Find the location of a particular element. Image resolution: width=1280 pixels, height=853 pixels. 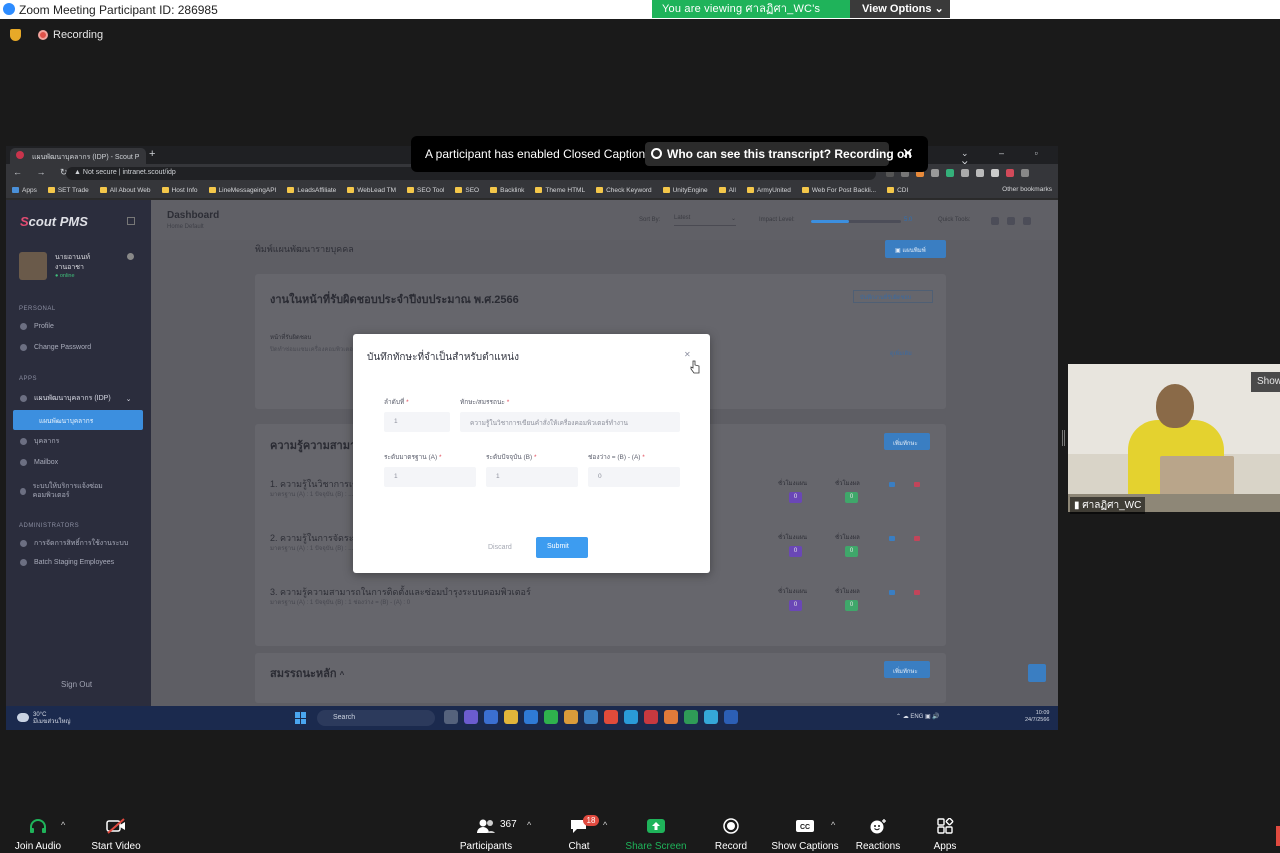

gap-input: 0 is located at coordinates (634, 477).